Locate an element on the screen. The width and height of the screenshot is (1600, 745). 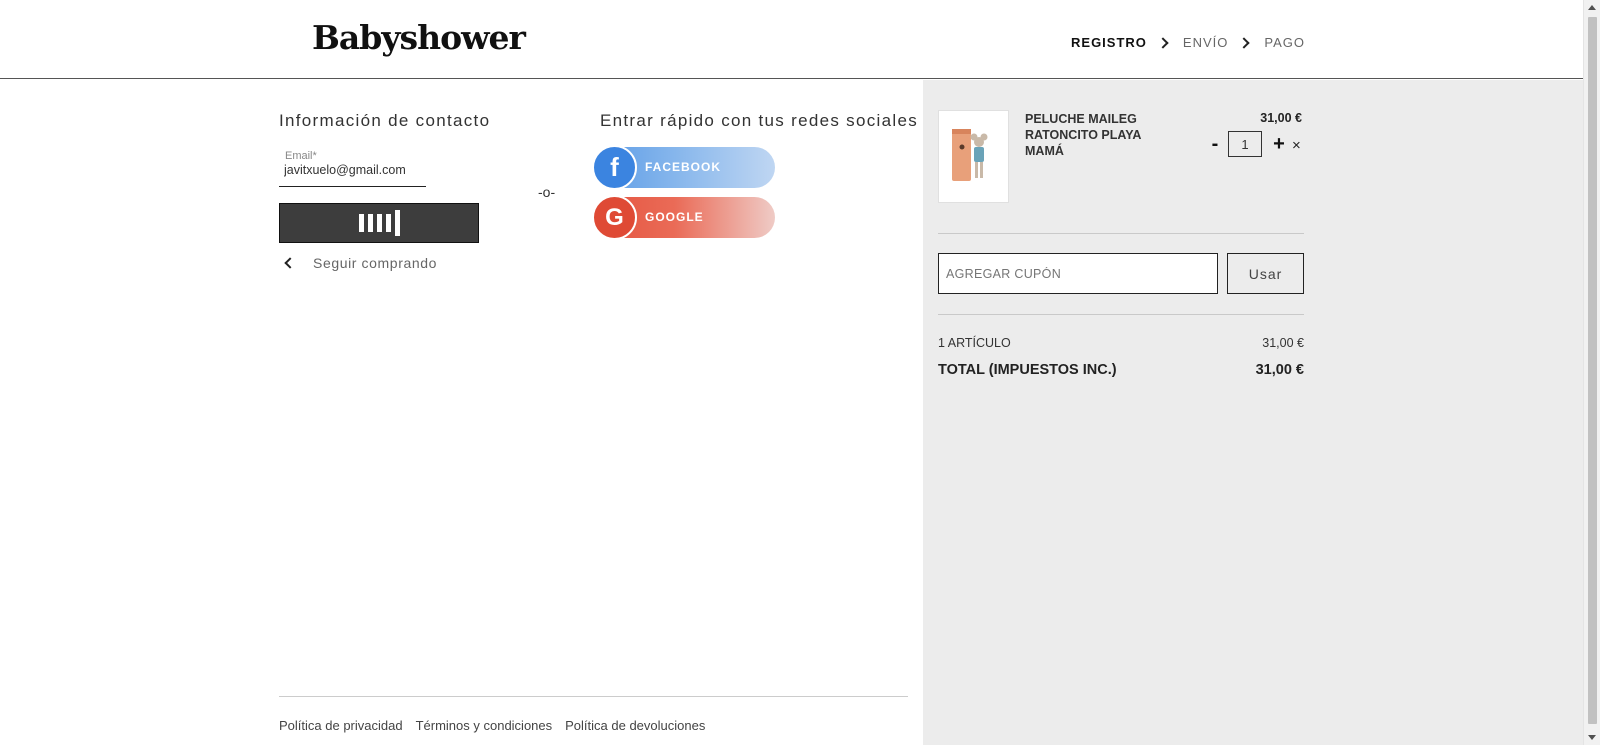
facebook-icon: f is located at coordinates (614, 167).